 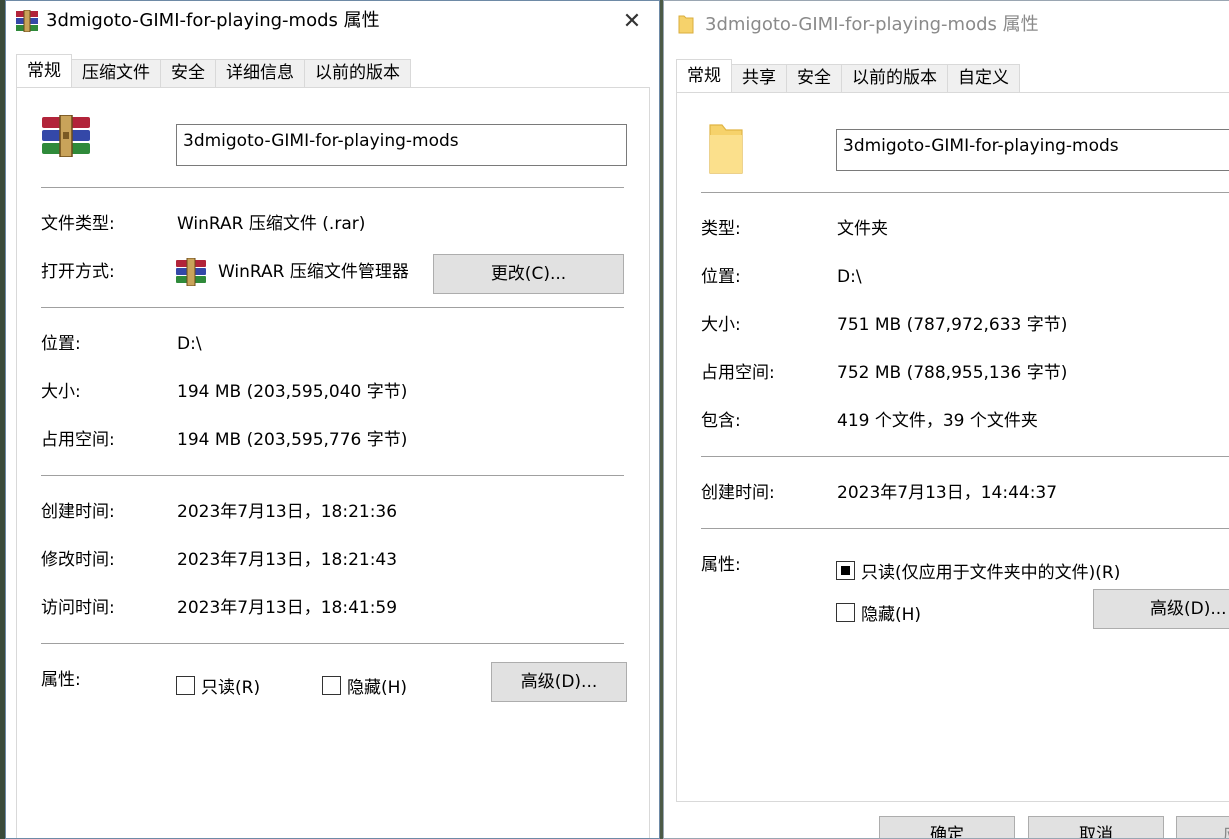 I want to click on file-type-label: 文件类型:, so click(x=78, y=224).